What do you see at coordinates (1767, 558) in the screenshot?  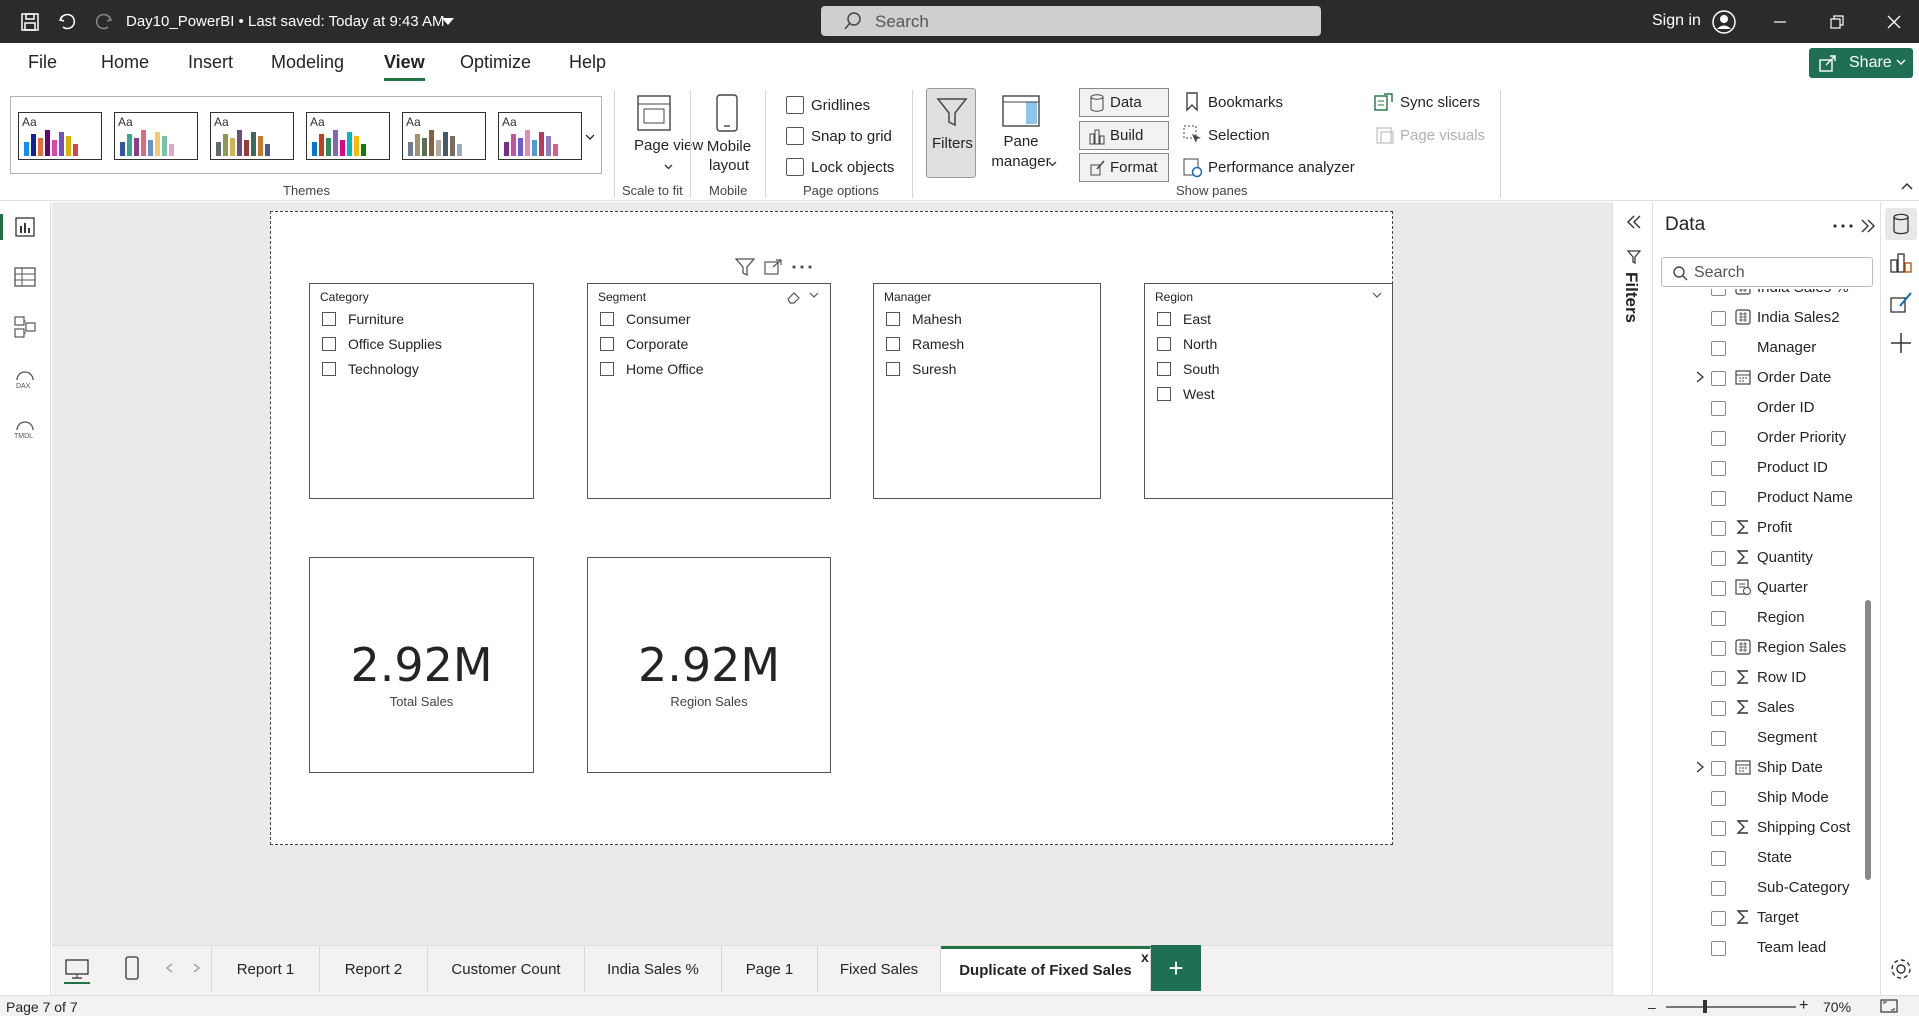 I see `field-item: Quantity` at bounding box center [1767, 558].